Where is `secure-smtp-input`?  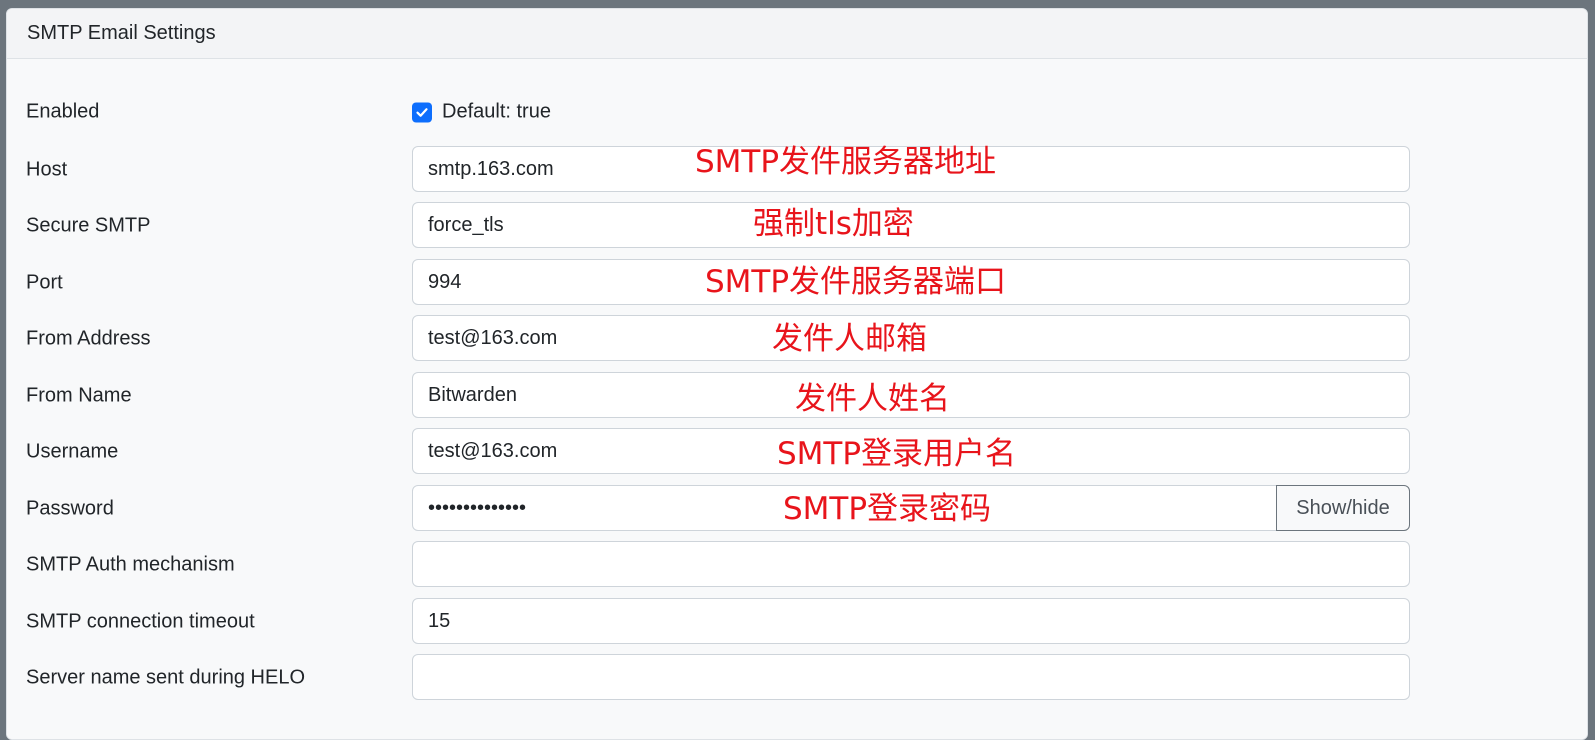 secure-smtp-input is located at coordinates (911, 225).